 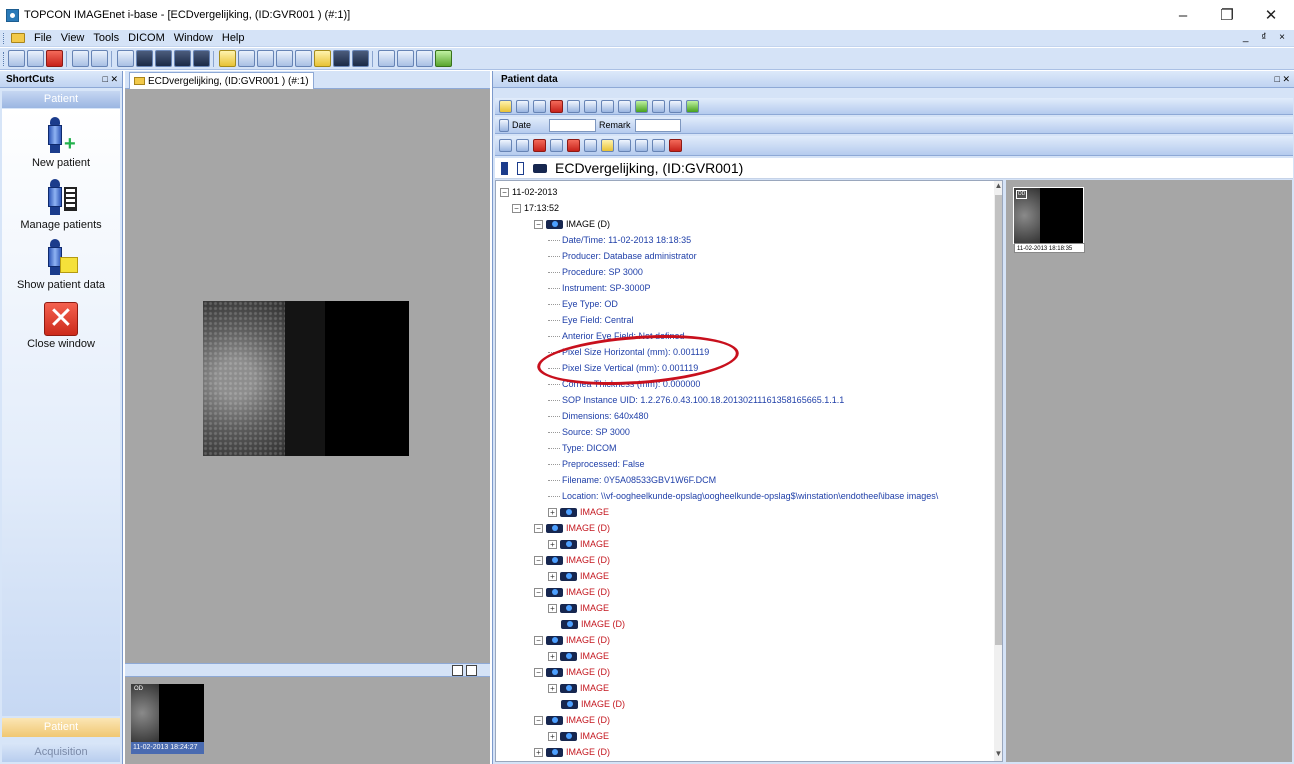 What do you see at coordinates (193, 38) in the screenshot?
I see `menu-window: Window` at bounding box center [193, 38].